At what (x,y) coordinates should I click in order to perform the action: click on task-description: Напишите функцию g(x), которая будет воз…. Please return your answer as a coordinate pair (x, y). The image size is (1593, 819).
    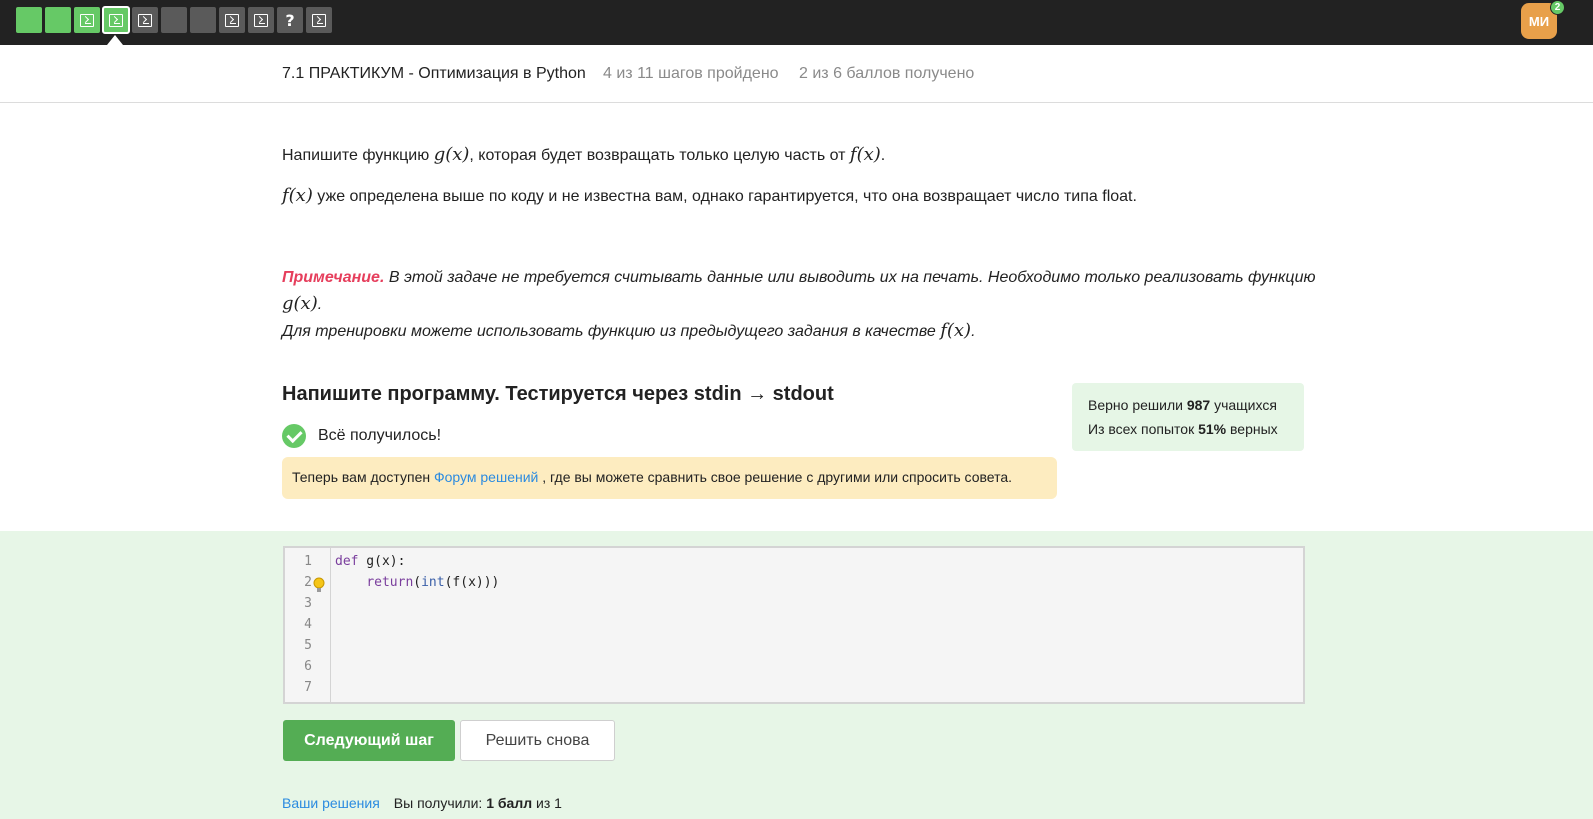
    Looking at the image, I should click on (792, 183).